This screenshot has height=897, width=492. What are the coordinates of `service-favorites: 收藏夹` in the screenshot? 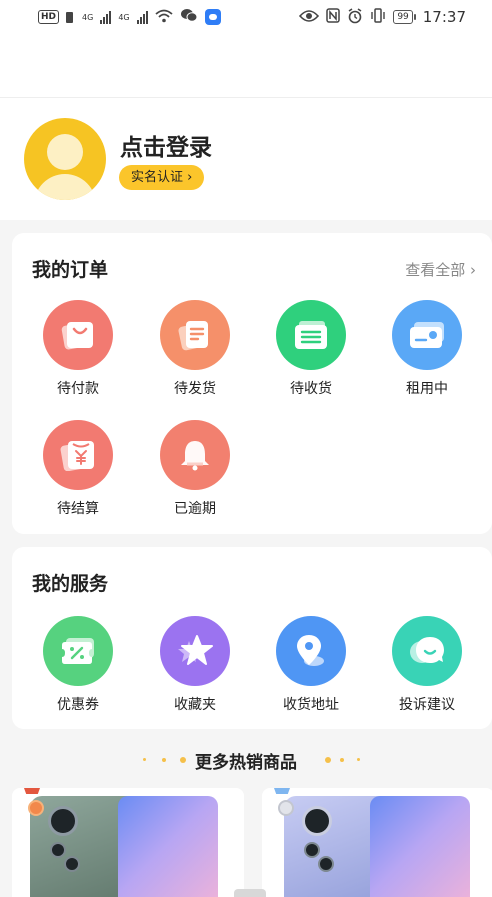 It's located at (195, 665).